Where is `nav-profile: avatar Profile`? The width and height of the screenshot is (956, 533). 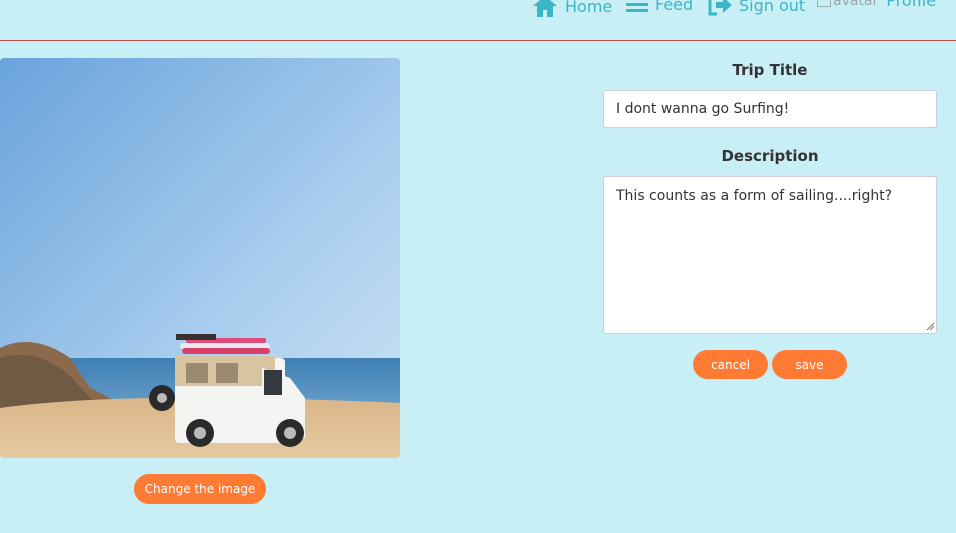 nav-profile: avatar Profile is located at coordinates (876, 5).